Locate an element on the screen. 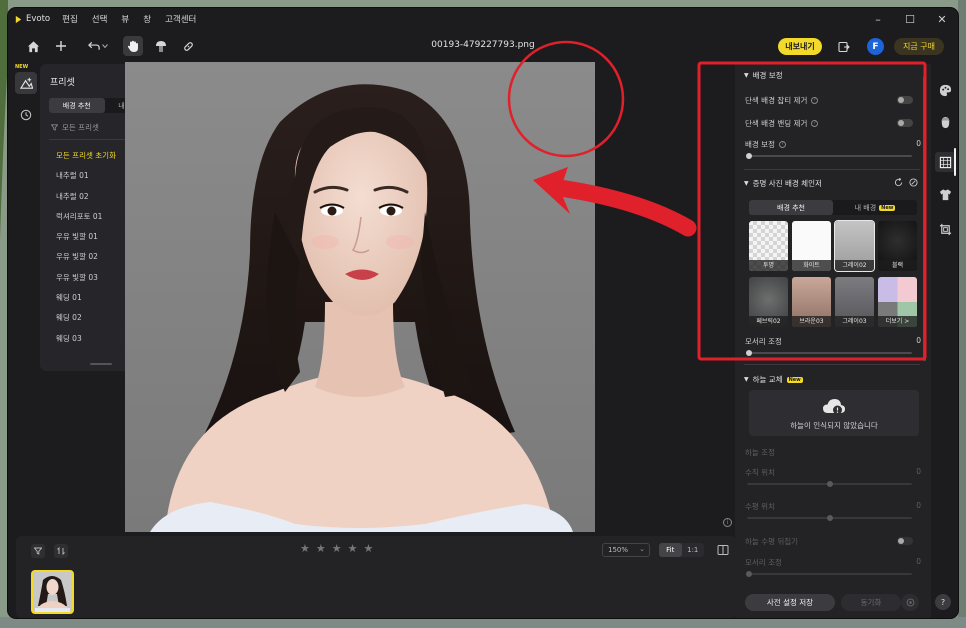  maximize-button: ☐ is located at coordinates (910, 19).